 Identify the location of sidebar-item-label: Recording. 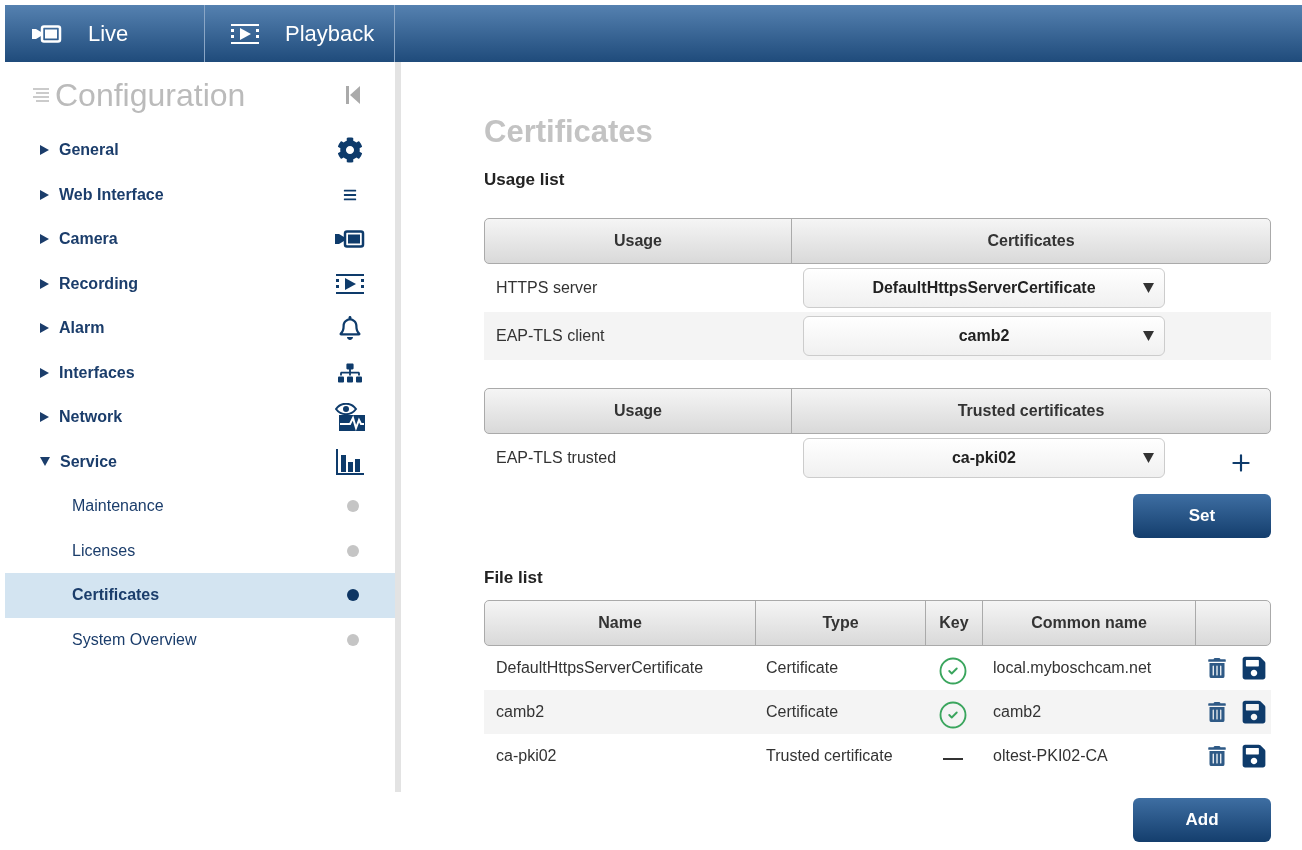
(99, 283).